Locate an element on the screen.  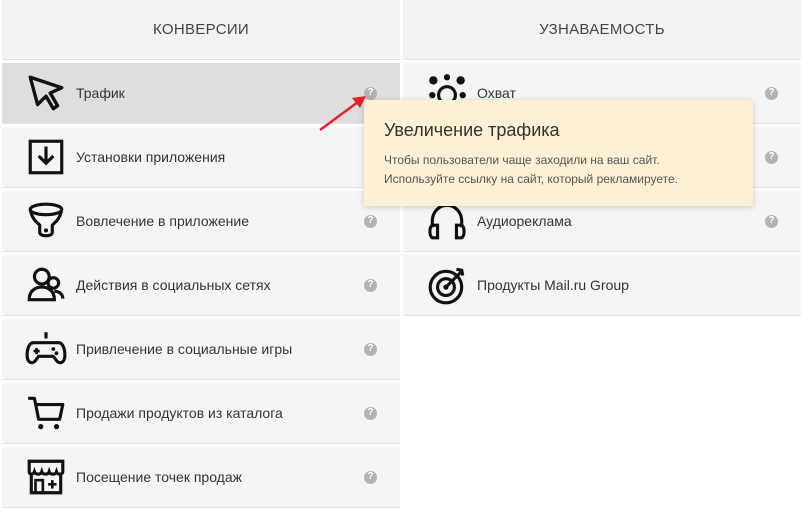
objective-catalog-sales: Продажи продуктов из каталога ? is located at coordinates (201, 413).